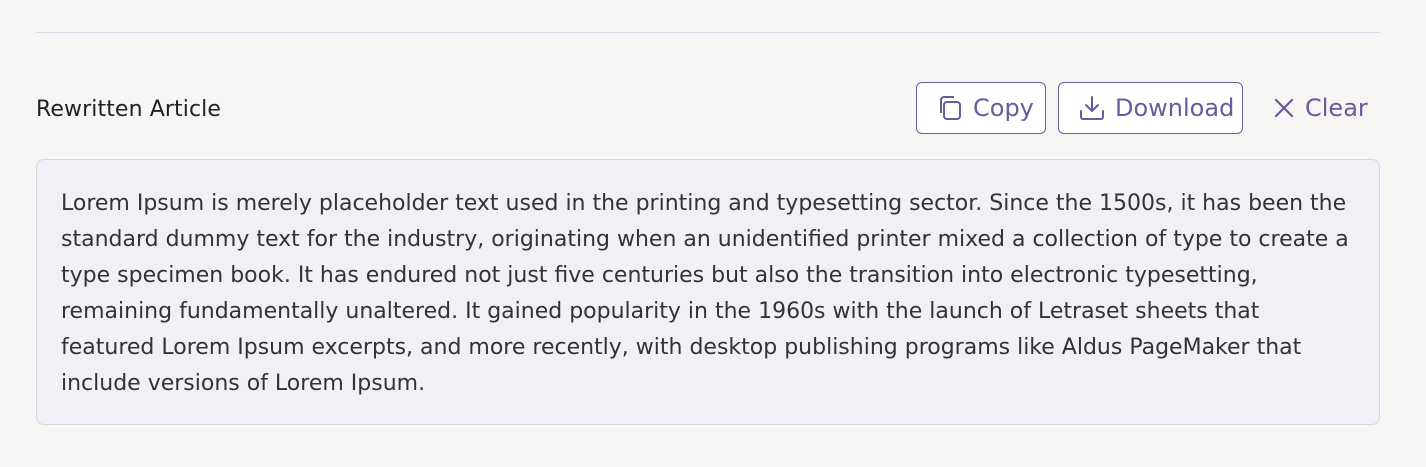 The height and width of the screenshot is (467, 1426). I want to click on copy-button-label: Copy, so click(1003, 108).